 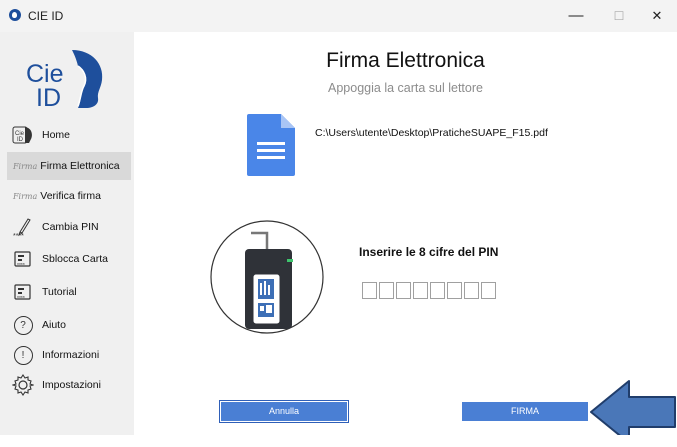 I want to click on sidebar-item-label: Verifica firma, so click(x=70, y=196).